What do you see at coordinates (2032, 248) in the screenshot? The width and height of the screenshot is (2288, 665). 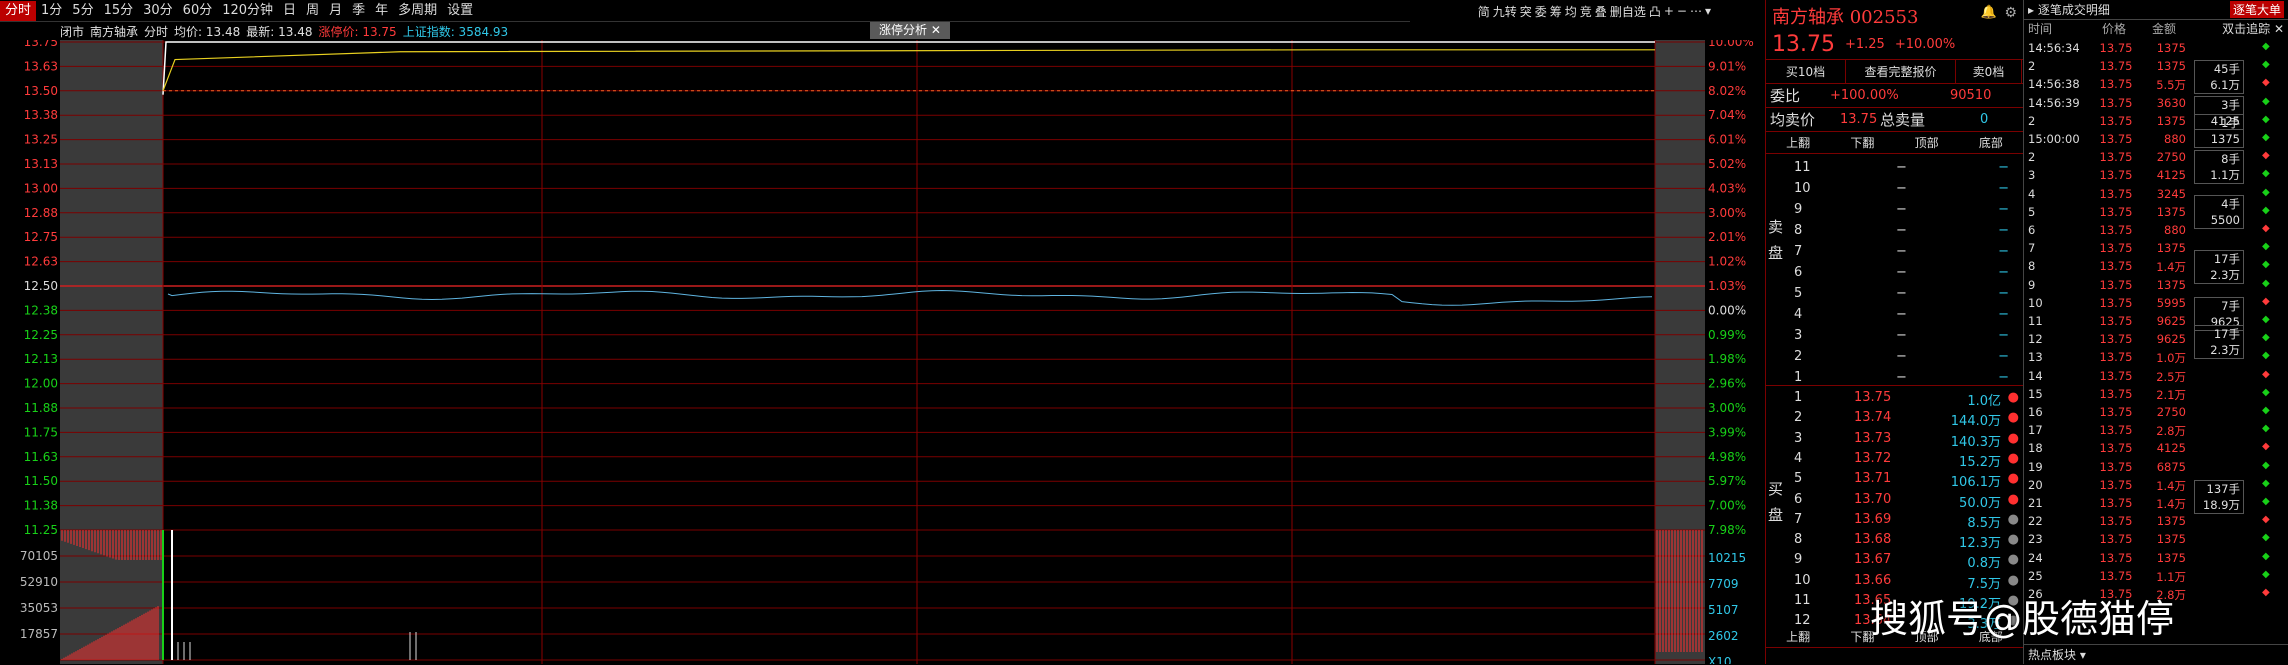 I see `trade-time: 7` at bounding box center [2032, 248].